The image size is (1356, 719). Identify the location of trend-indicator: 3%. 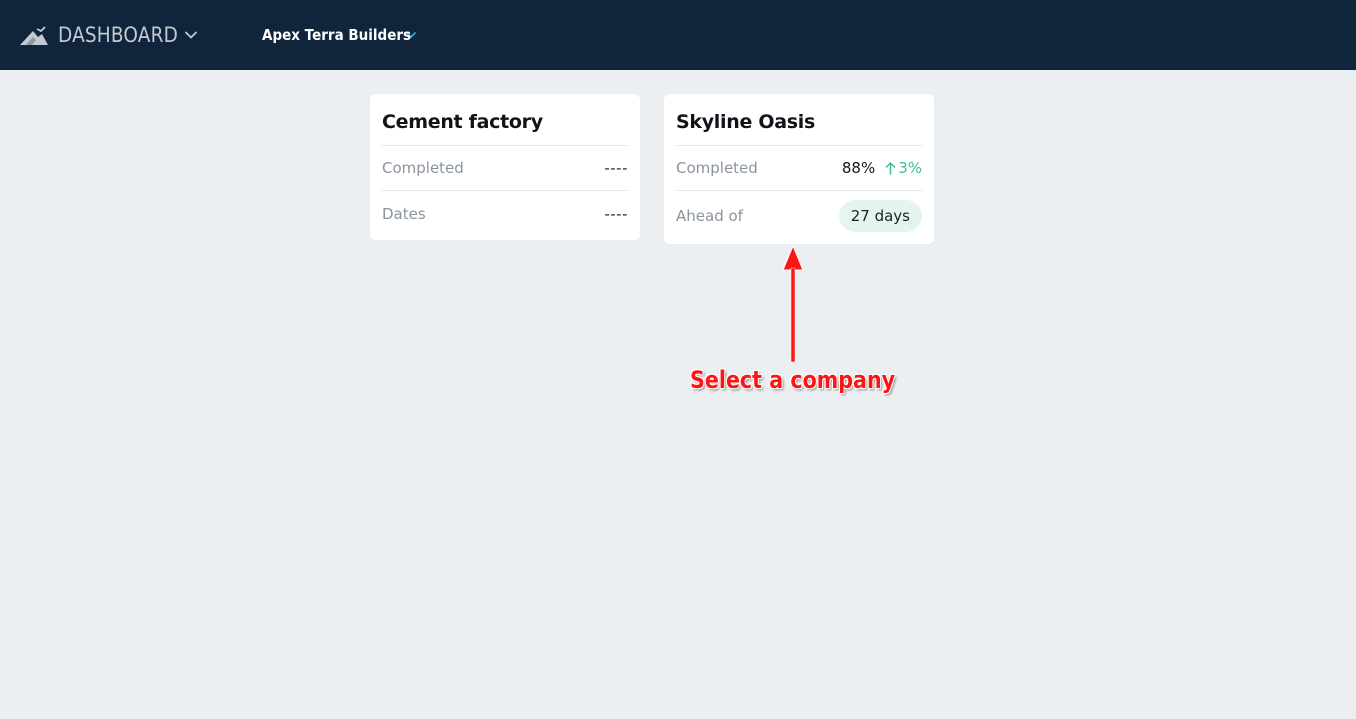
(903, 168).